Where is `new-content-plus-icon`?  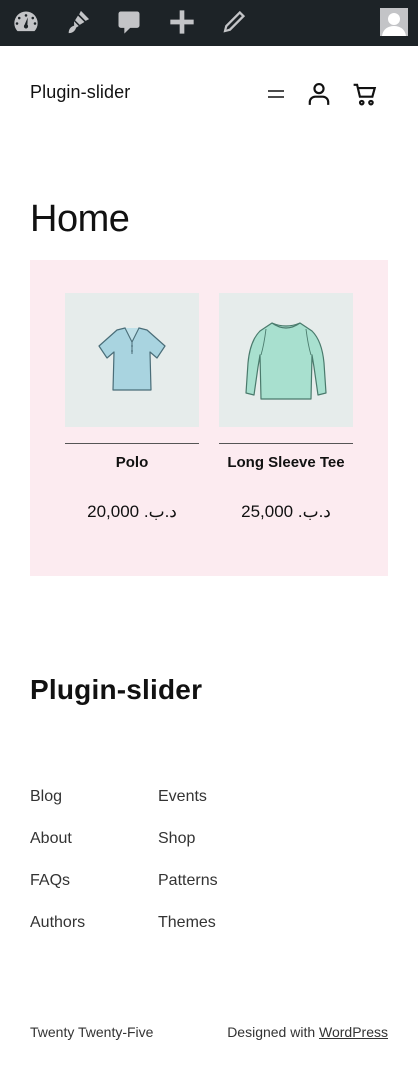 new-content-plus-icon is located at coordinates (182, 22).